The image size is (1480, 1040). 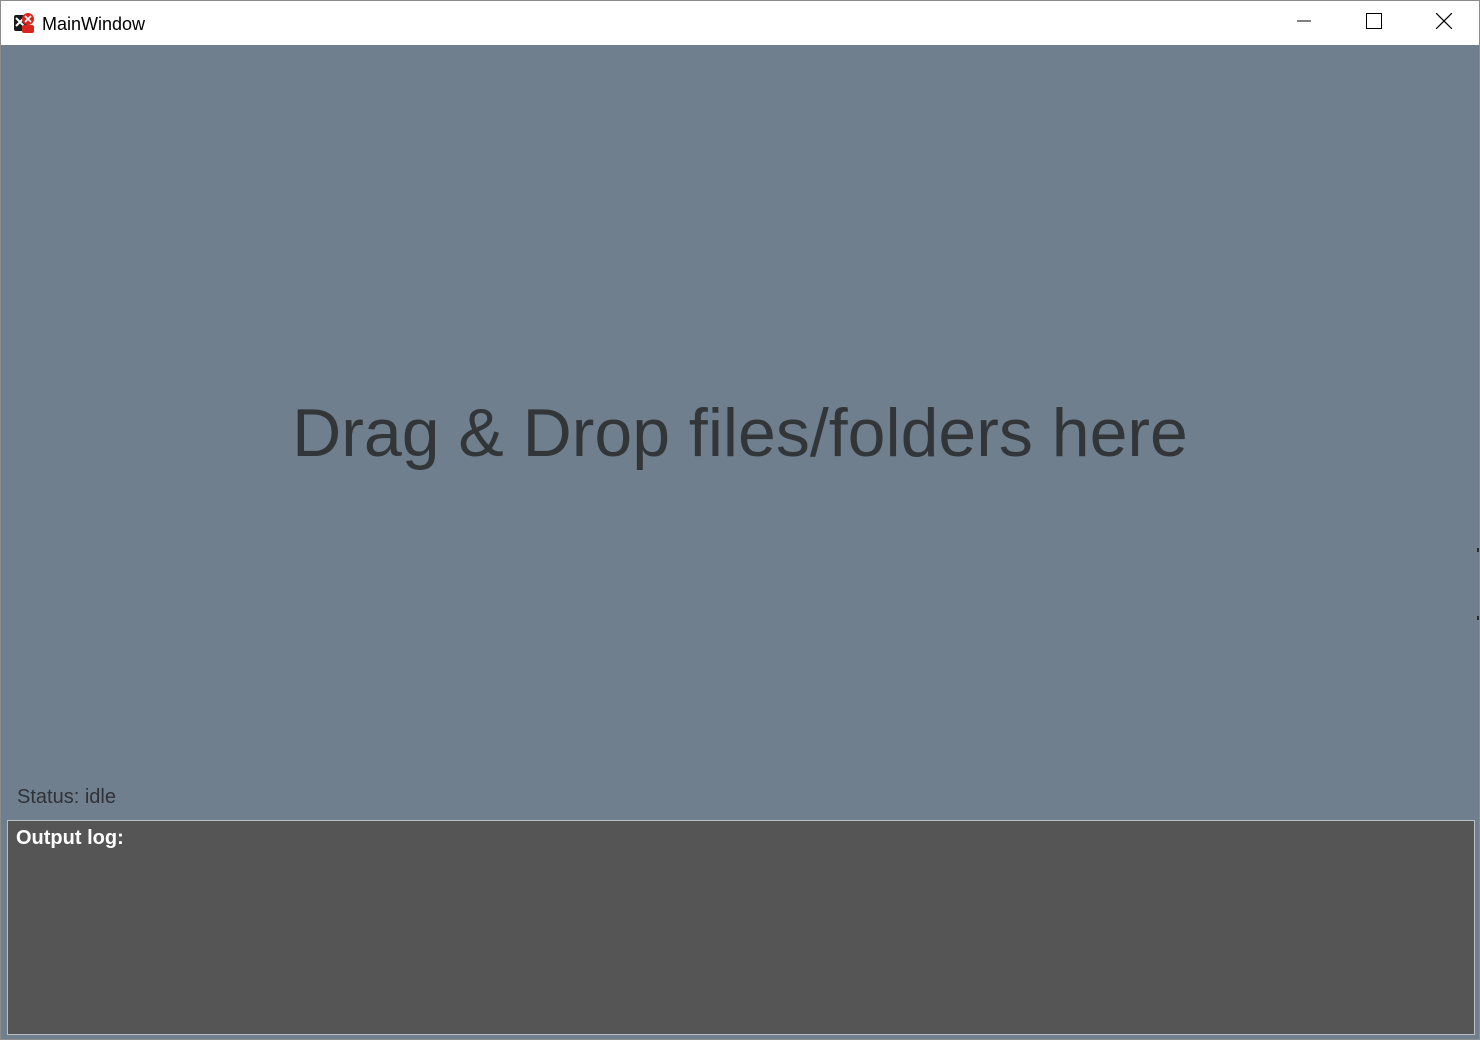 I want to click on maximize-button, so click(x=1374, y=23).